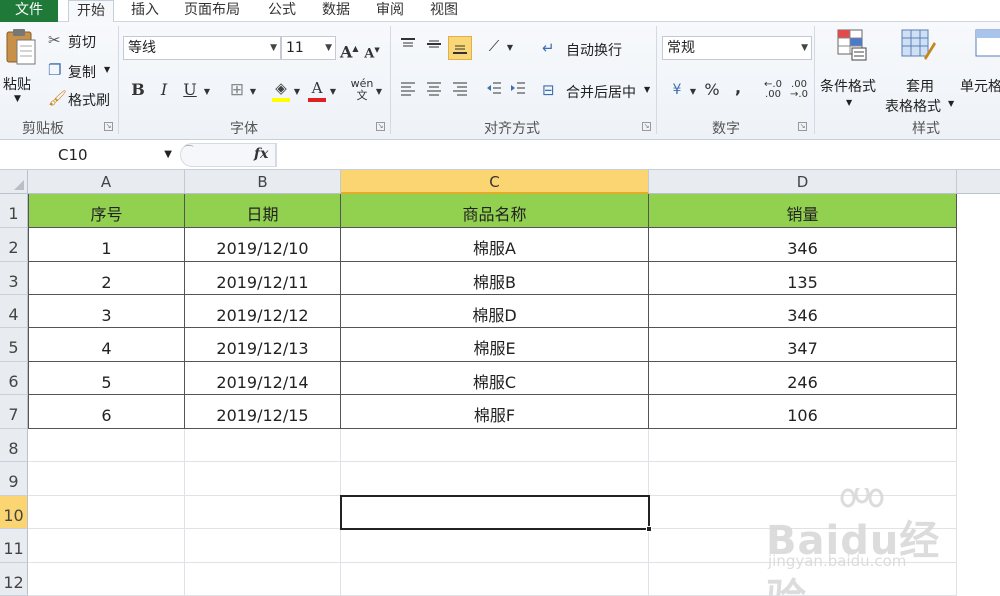 The image size is (1000, 596). I want to click on orientation-icon: ⟋, so click(494, 46).